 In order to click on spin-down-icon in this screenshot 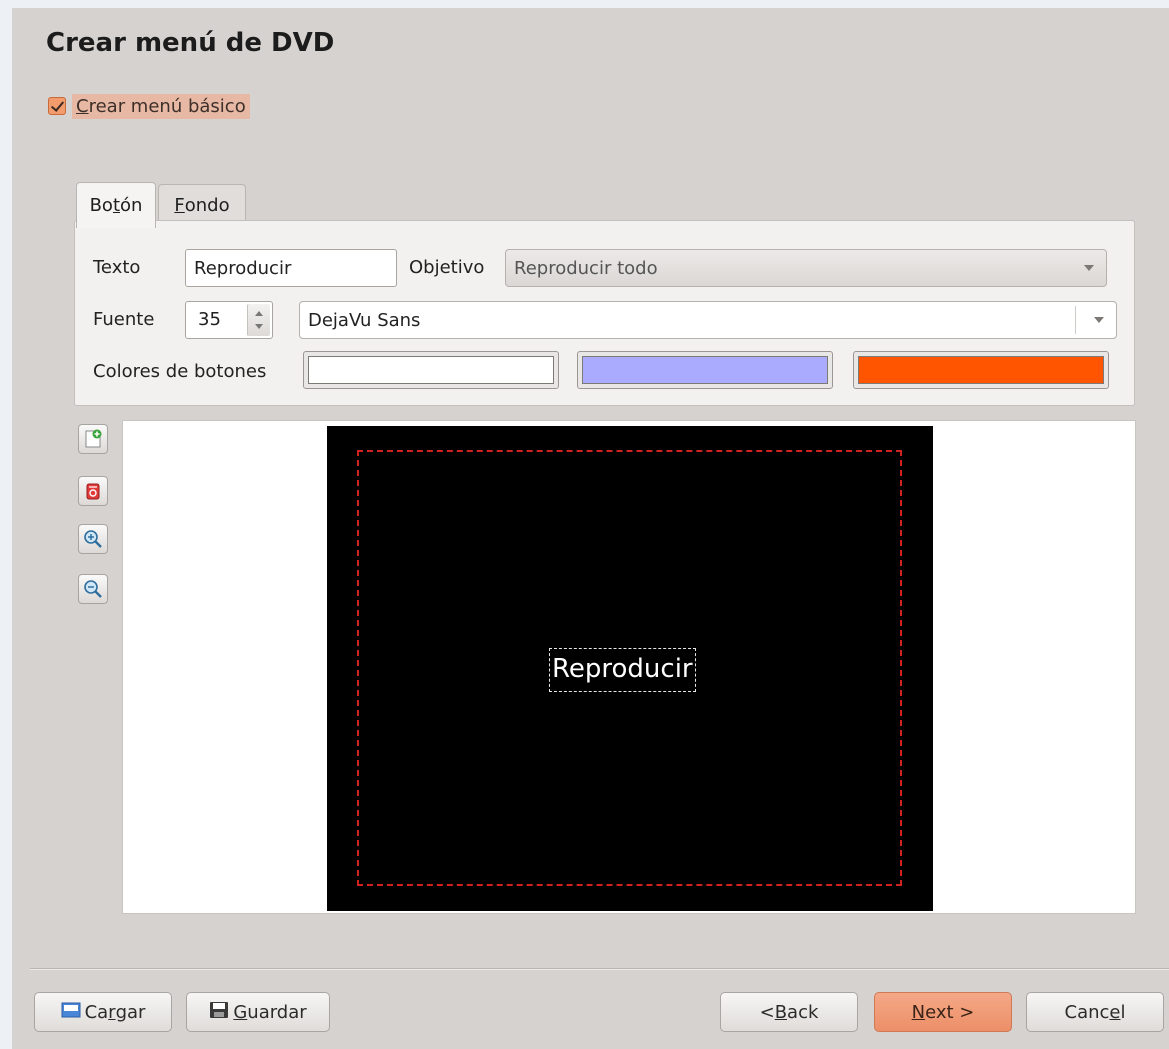, I will do `click(259, 326)`.